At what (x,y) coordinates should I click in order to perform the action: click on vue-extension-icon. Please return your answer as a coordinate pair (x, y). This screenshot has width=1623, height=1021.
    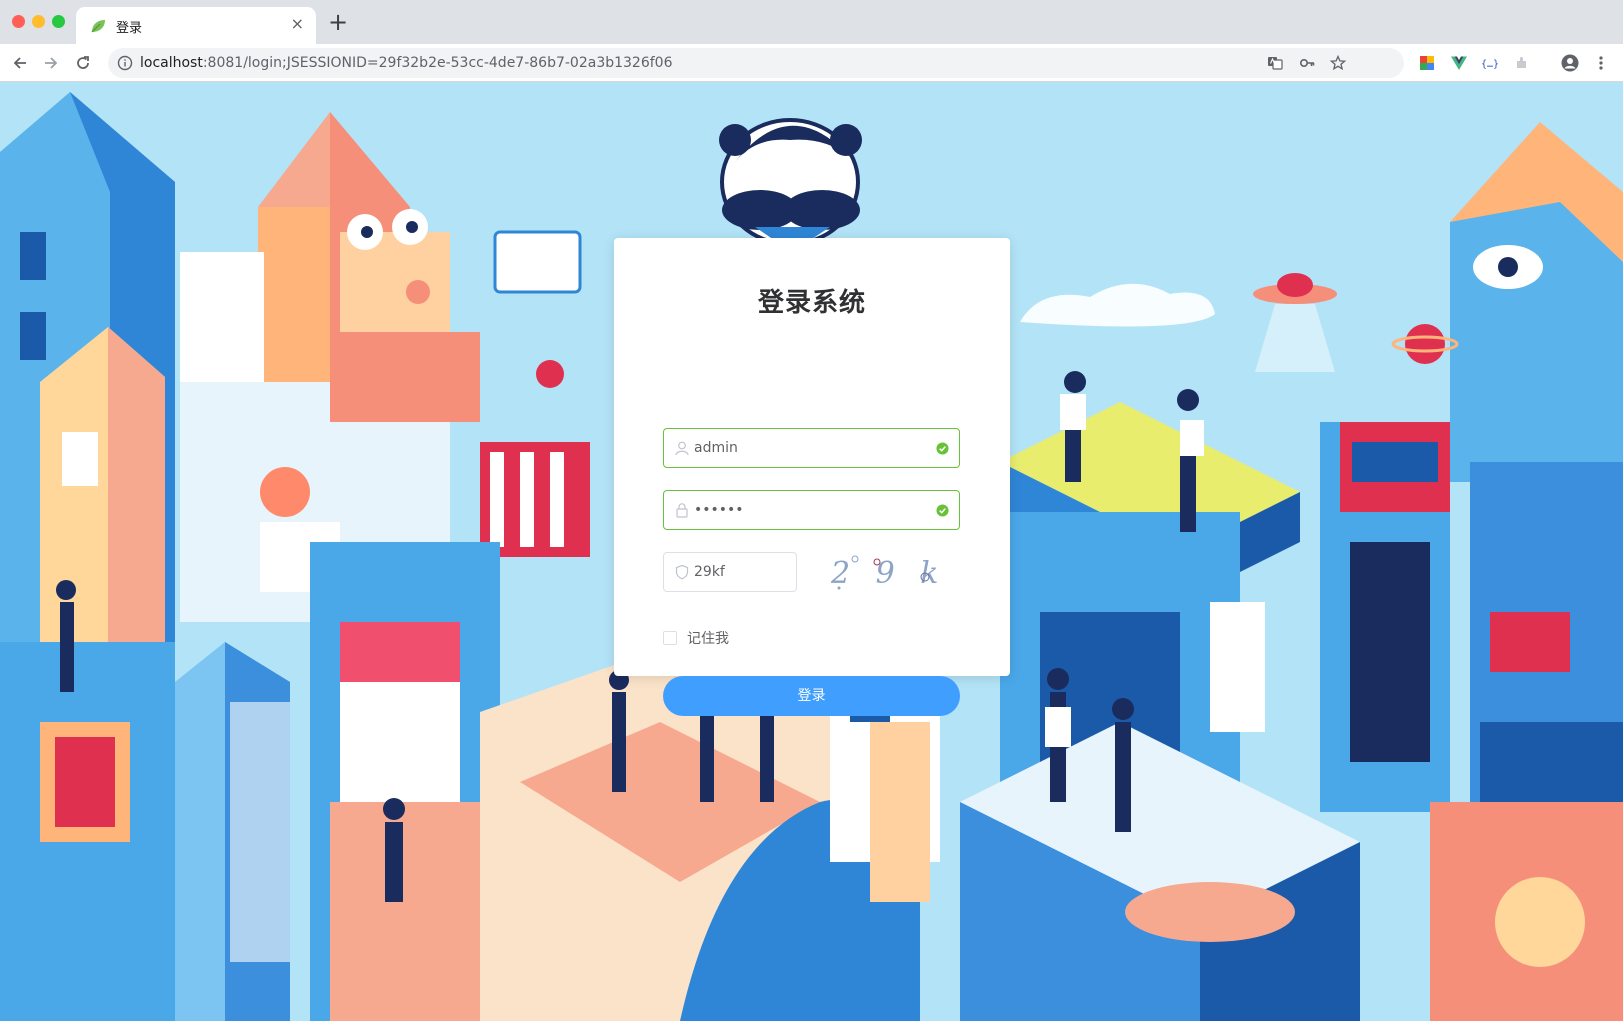
    Looking at the image, I should click on (1459, 63).